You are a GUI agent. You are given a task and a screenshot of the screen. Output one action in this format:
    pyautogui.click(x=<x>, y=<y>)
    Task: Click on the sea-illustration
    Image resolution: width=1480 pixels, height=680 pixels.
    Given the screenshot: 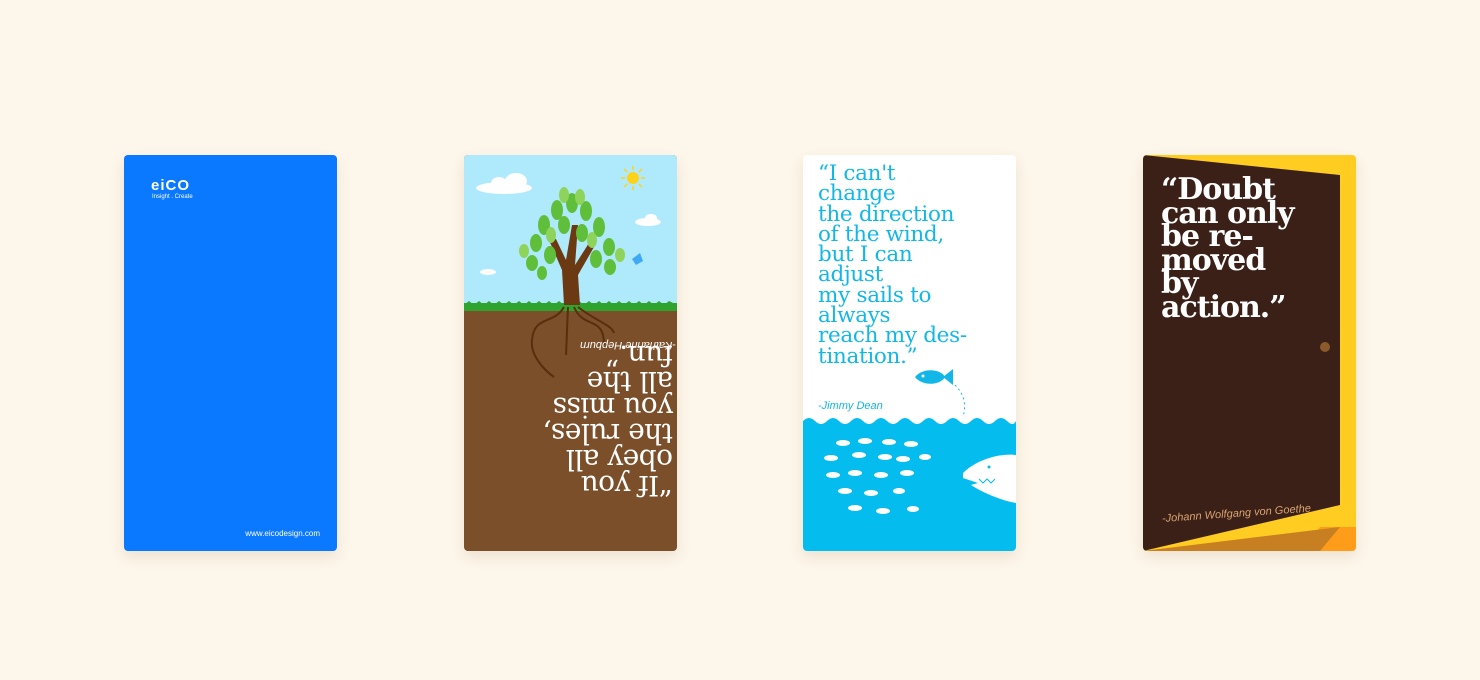 What is the action you would take?
    pyautogui.click(x=909, y=484)
    